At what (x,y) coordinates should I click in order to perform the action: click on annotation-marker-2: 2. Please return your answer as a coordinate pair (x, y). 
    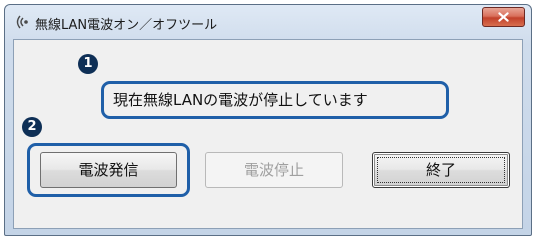
    Looking at the image, I should click on (32, 127).